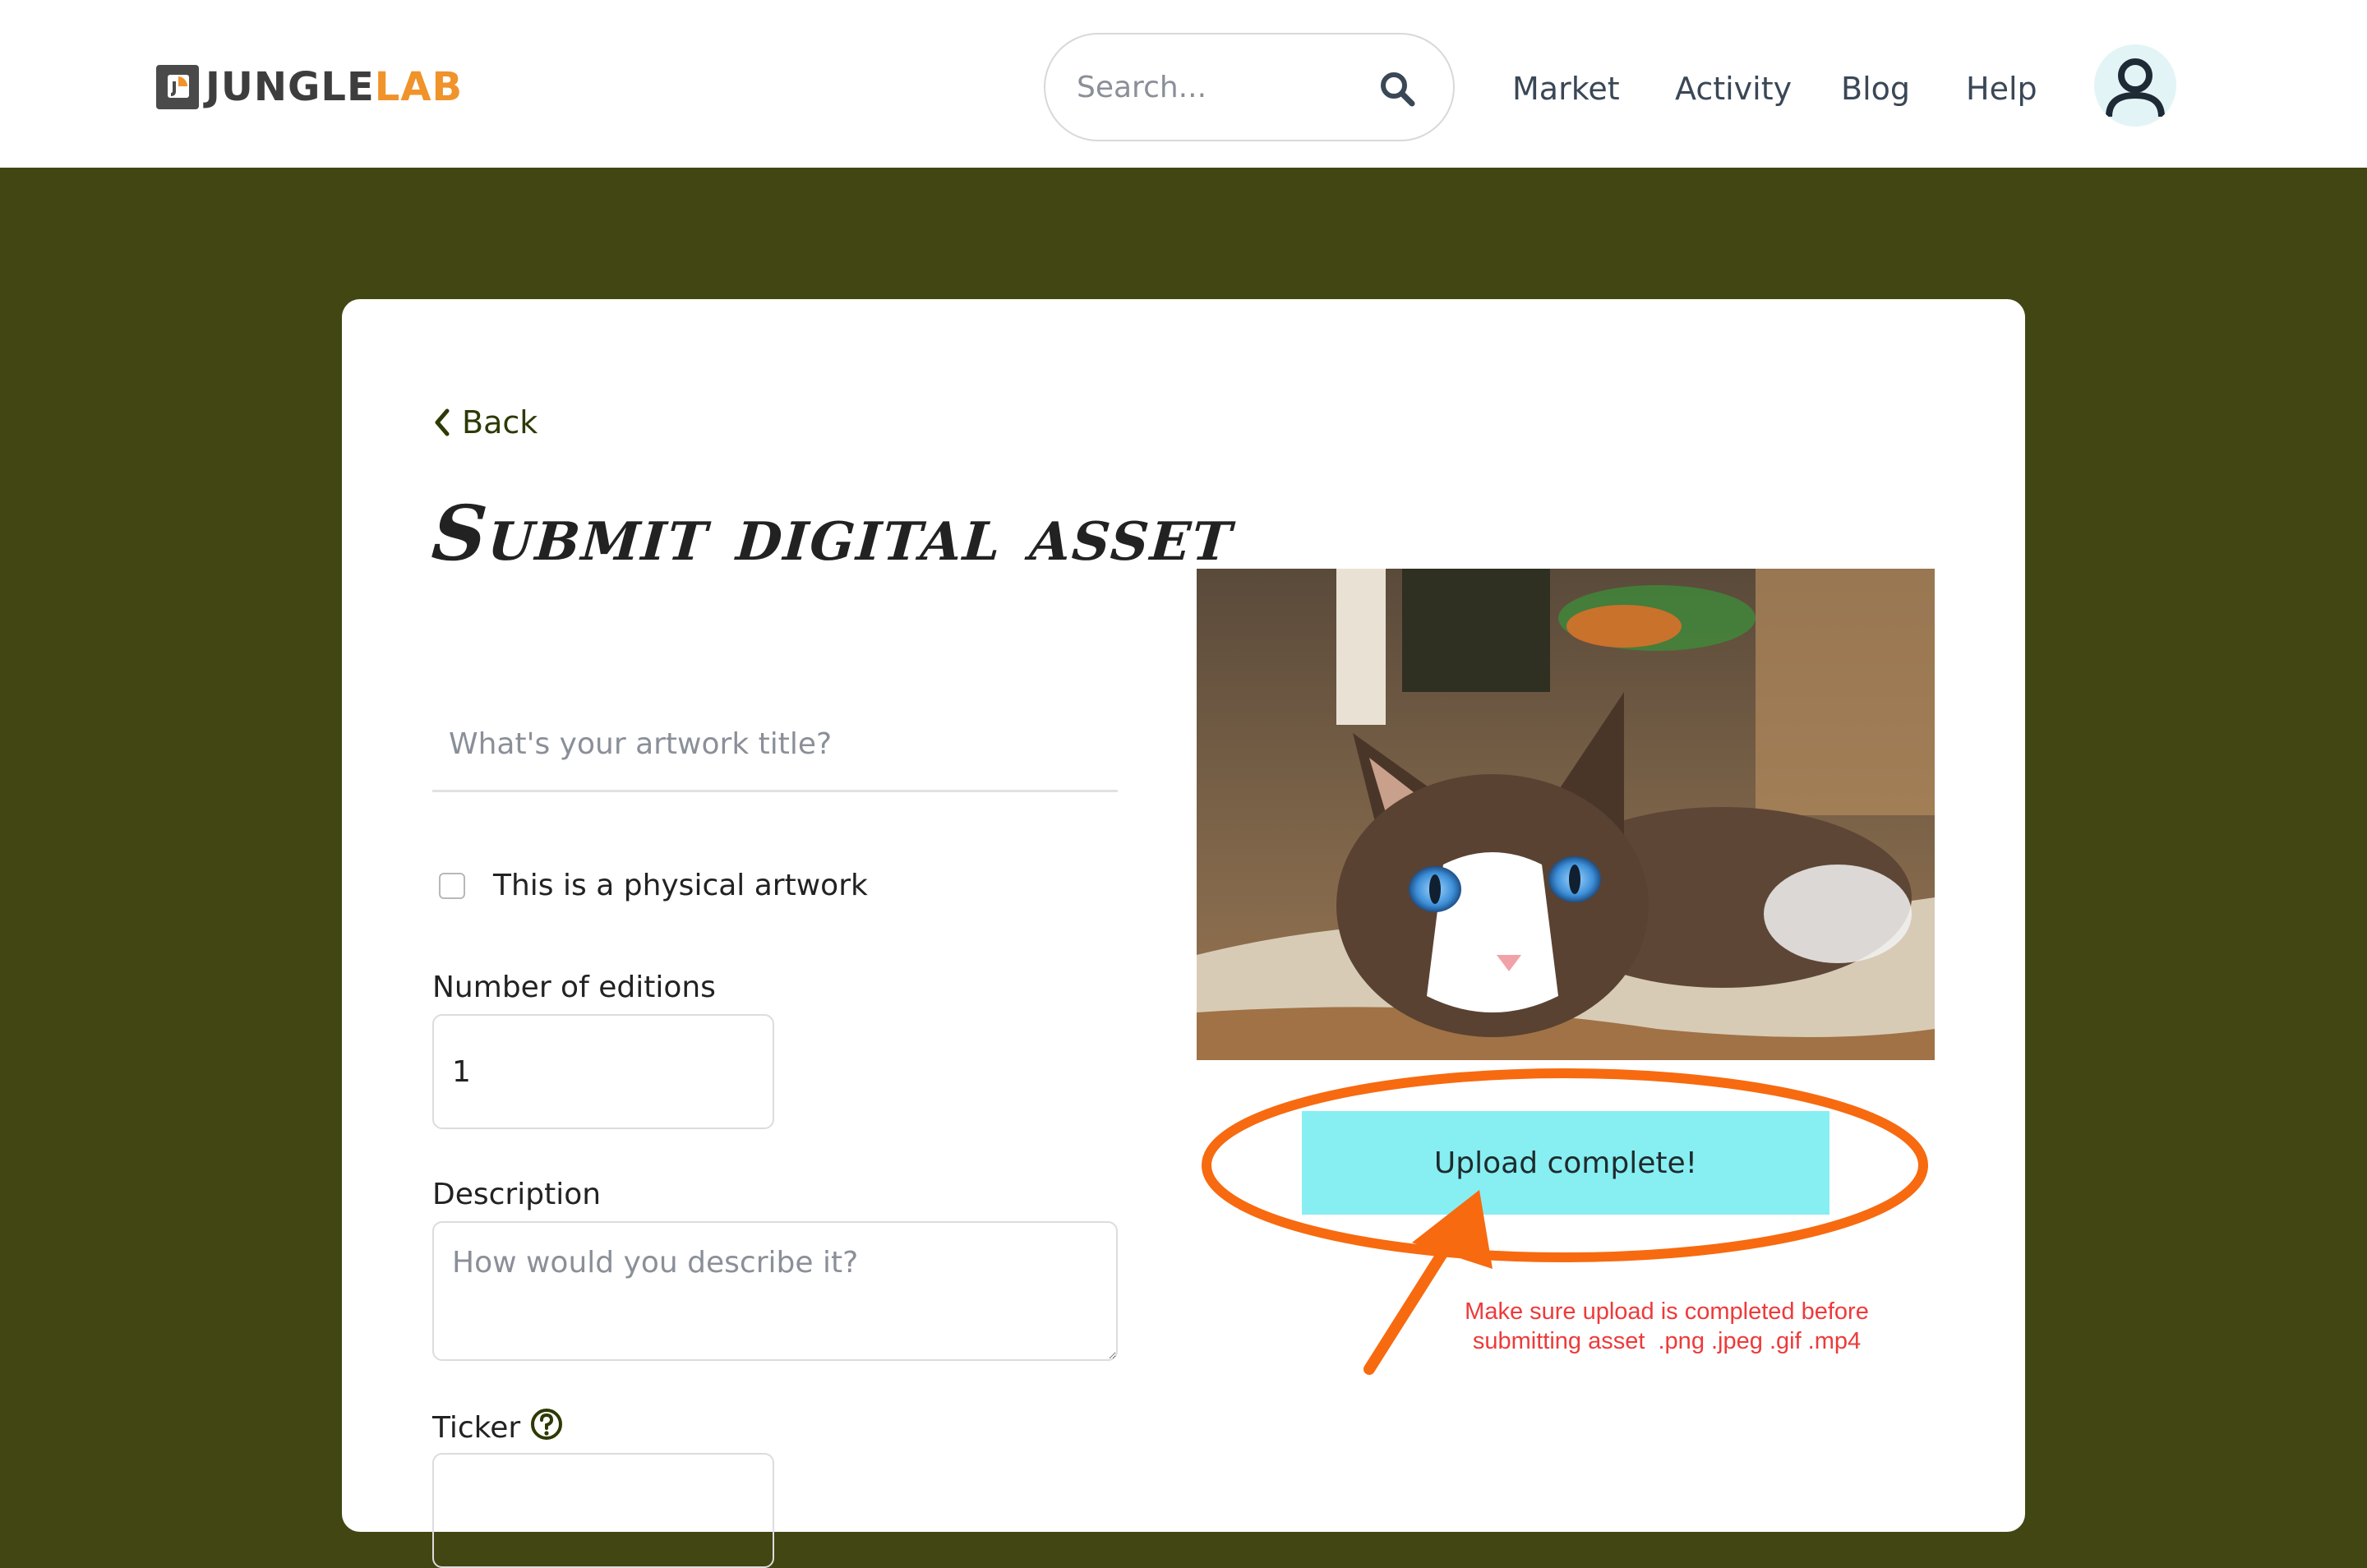 This screenshot has width=2367, height=1568. What do you see at coordinates (775, 745) in the screenshot?
I see `artwork-title-input` at bounding box center [775, 745].